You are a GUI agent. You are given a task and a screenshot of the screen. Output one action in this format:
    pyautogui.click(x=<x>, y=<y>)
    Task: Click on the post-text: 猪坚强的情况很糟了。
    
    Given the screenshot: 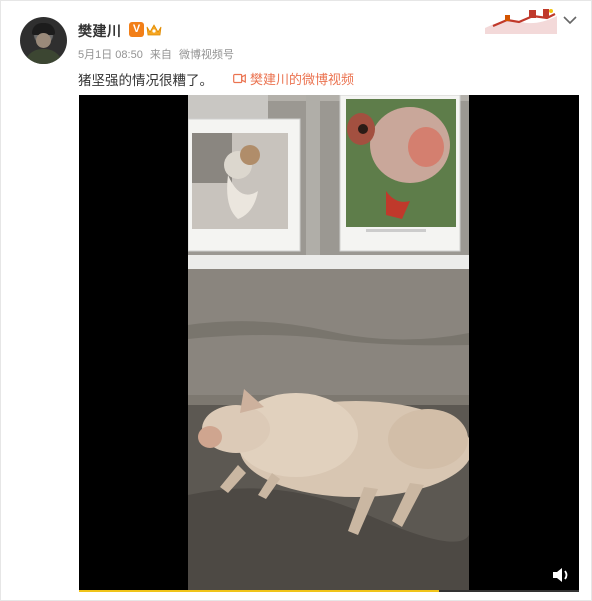 What is the action you would take?
    pyautogui.click(x=145, y=80)
    